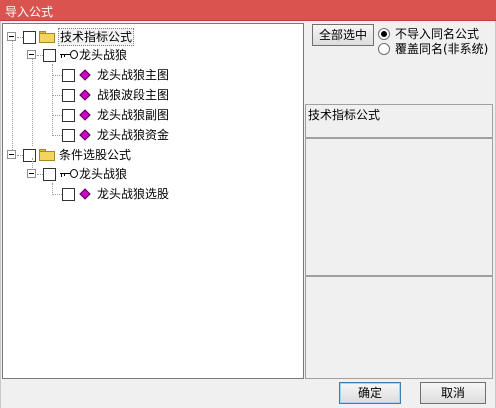 This screenshot has width=496, height=408. What do you see at coordinates (399, 207) in the screenshot?
I see `info-description-panel` at bounding box center [399, 207].